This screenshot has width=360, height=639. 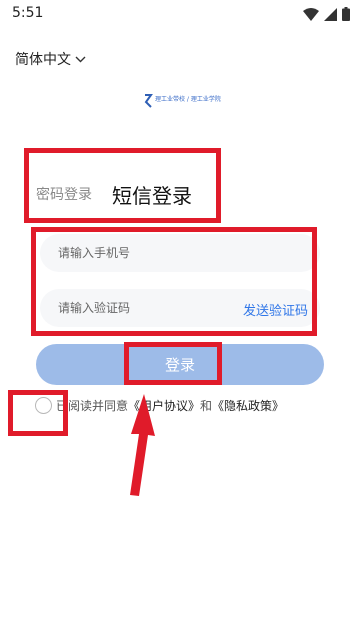 What do you see at coordinates (330, 14) in the screenshot?
I see `signal-icon` at bounding box center [330, 14].